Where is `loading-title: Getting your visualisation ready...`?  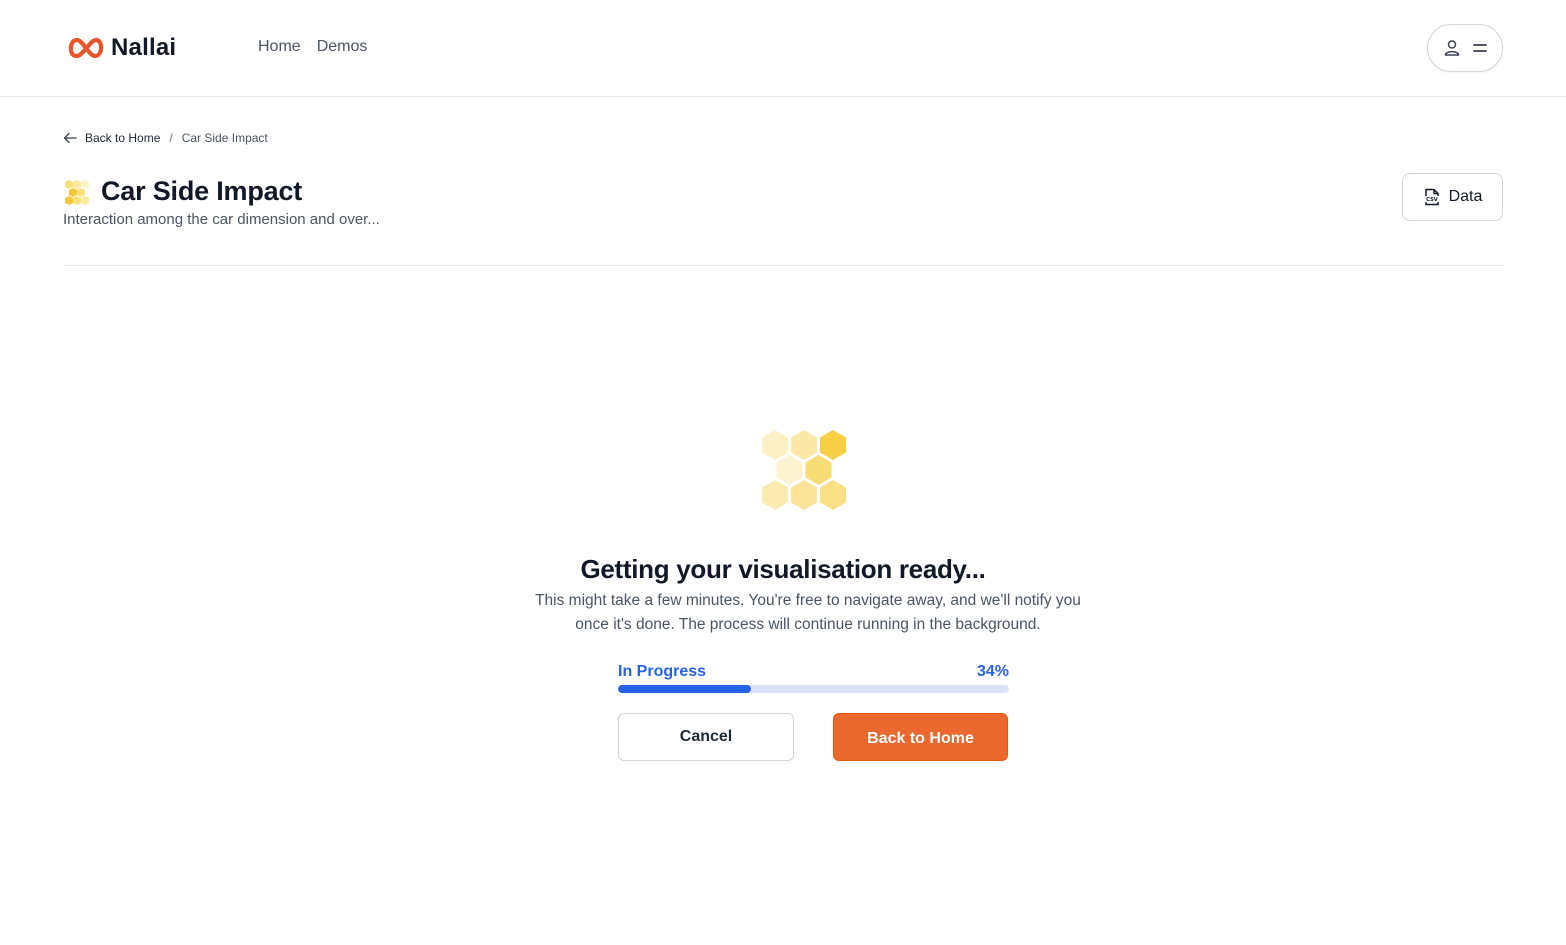 loading-title: Getting your visualisation ready... is located at coordinates (783, 569).